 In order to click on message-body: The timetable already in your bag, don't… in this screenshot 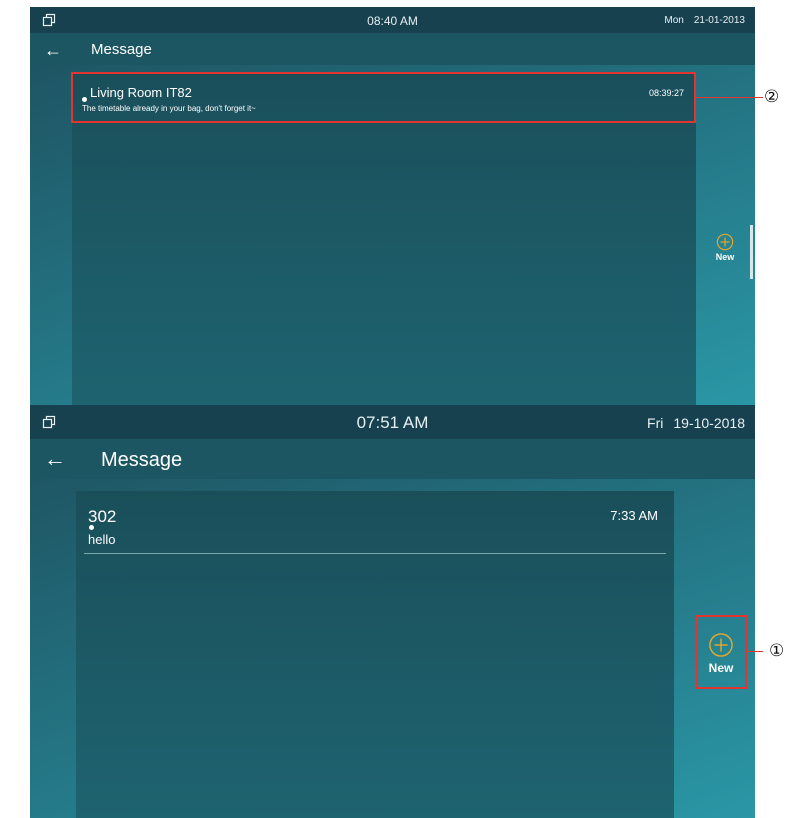, I will do `click(169, 108)`.